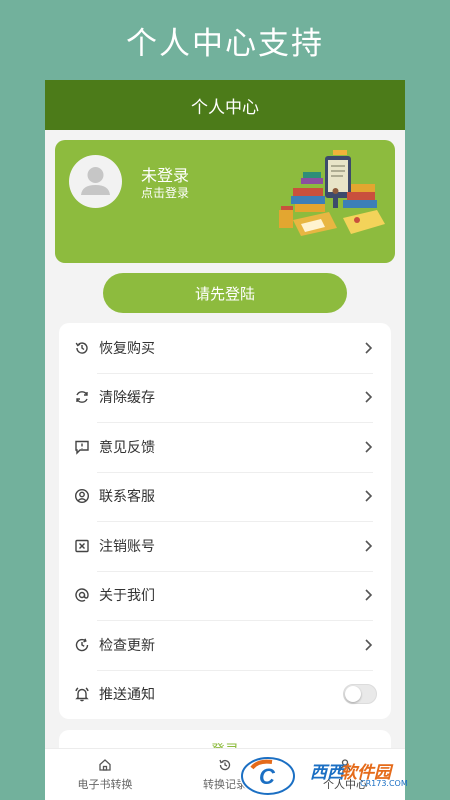 The width and height of the screenshot is (450, 800). I want to click on menu-item-clear-cache: 清除缓存, so click(225, 397).